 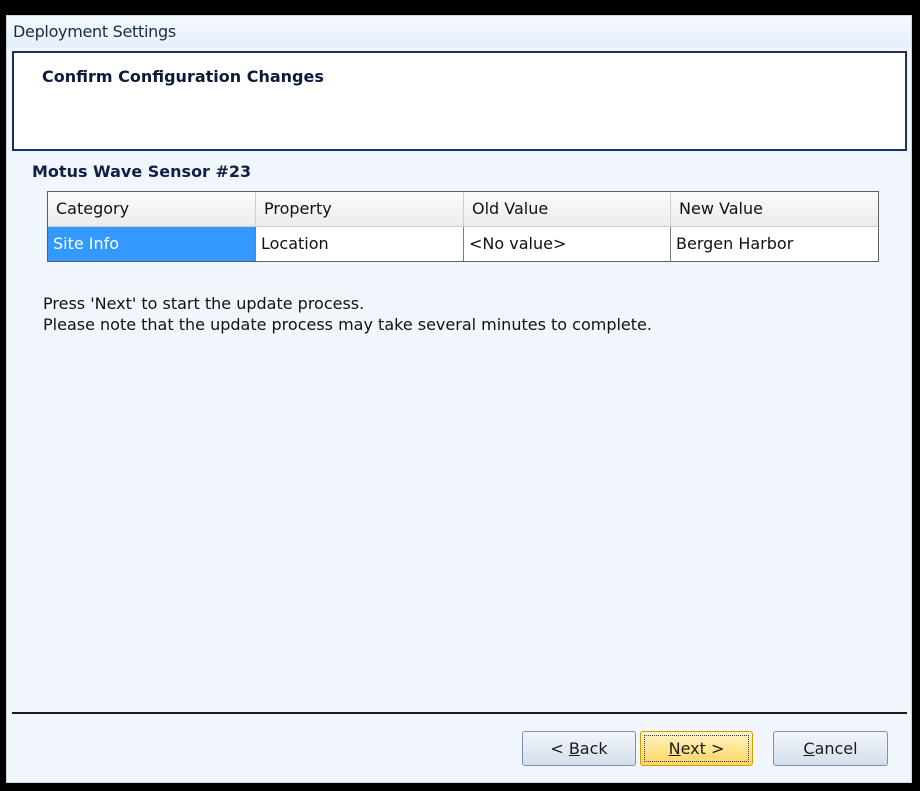 What do you see at coordinates (567, 209) in the screenshot?
I see `column-header-old-value: Old Value` at bounding box center [567, 209].